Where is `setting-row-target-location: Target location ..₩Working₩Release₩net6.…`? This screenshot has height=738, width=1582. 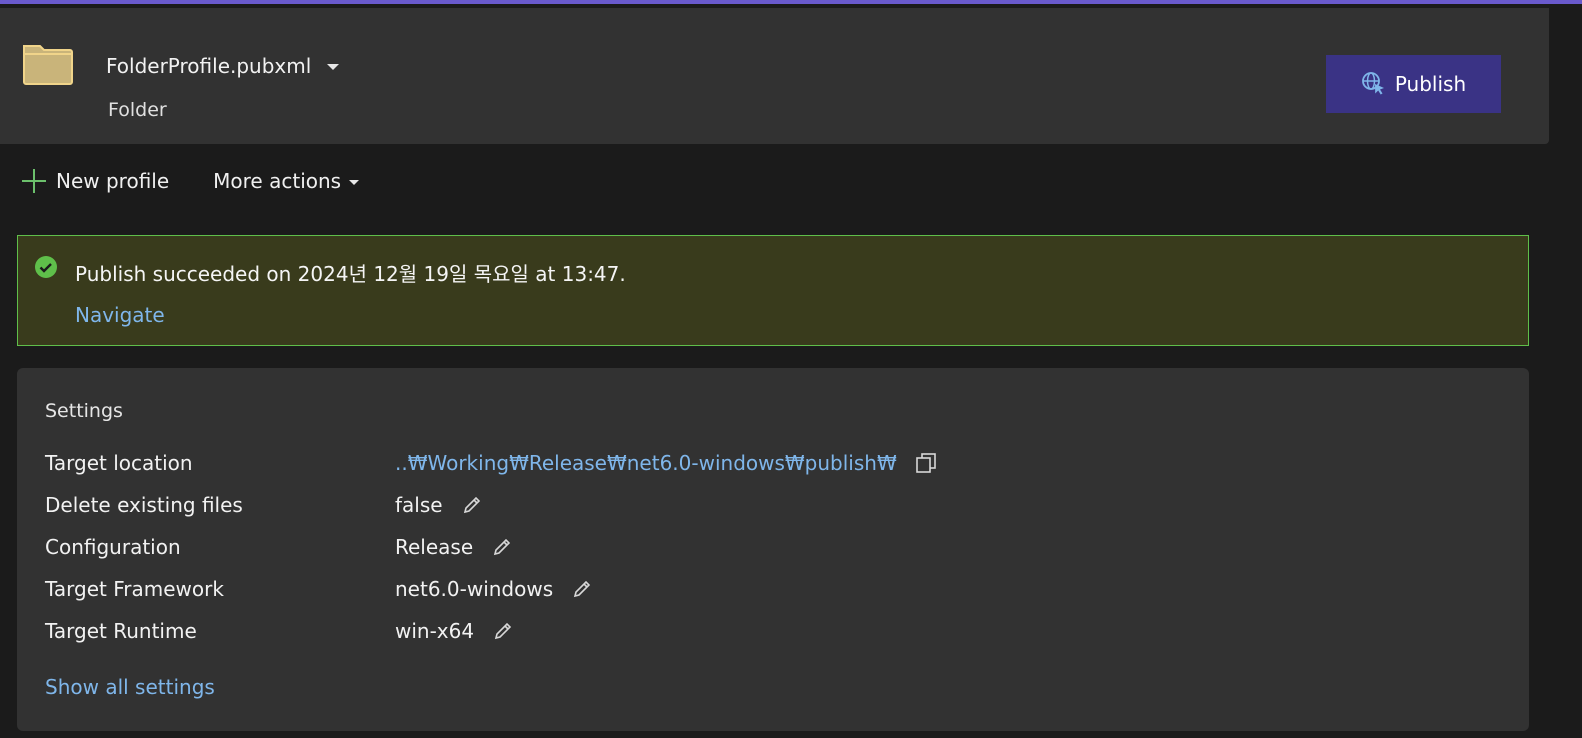 setting-row-target-location: Target location ..₩Working₩Release₩net6.… is located at coordinates (745, 463).